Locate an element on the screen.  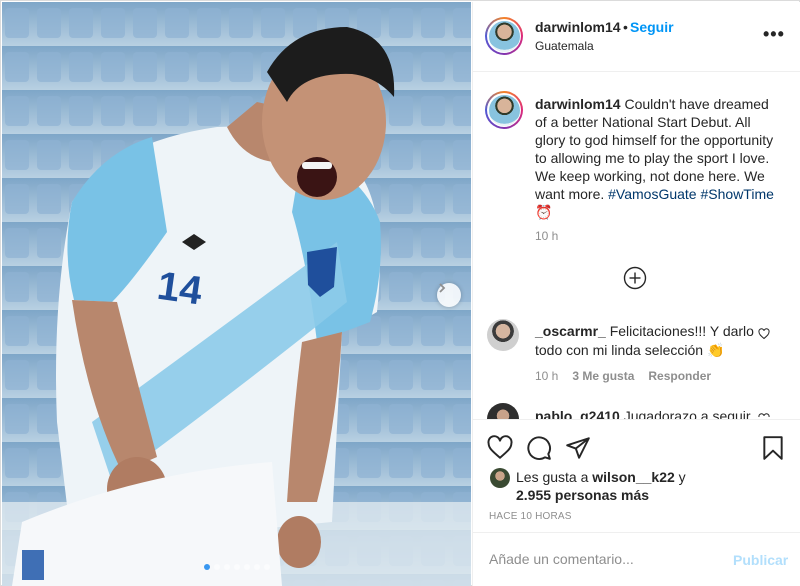
comment-timestamp: 10 h is located at coordinates (546, 376).